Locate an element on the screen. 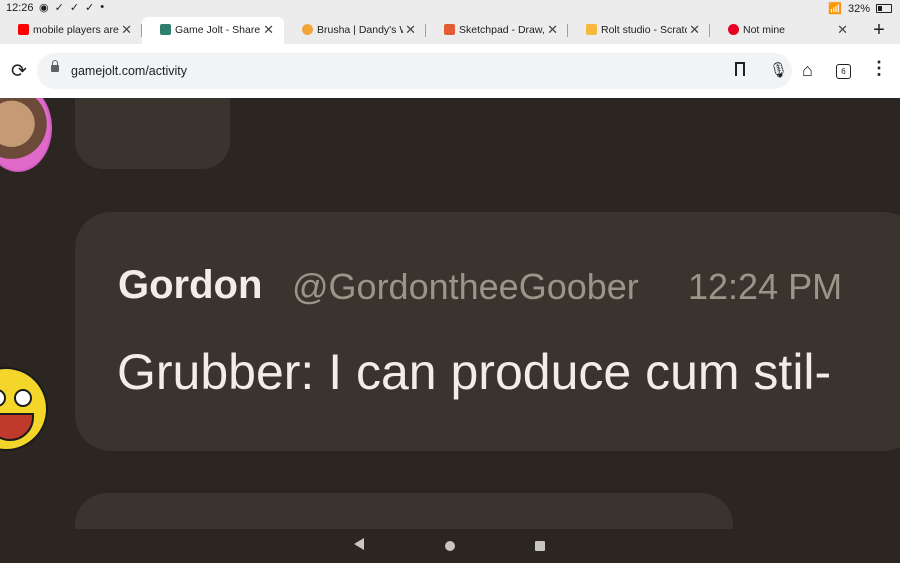  message-handle: @GordontheeGoober is located at coordinates (465, 287).